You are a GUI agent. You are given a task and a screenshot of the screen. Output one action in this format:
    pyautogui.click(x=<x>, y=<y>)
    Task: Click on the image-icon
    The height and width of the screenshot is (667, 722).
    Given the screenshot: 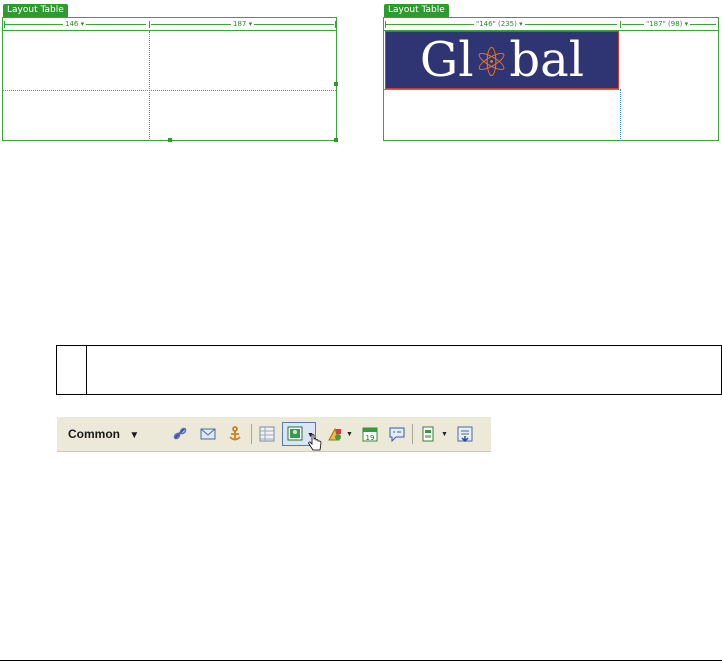 What is the action you would take?
    pyautogui.click(x=295, y=434)
    